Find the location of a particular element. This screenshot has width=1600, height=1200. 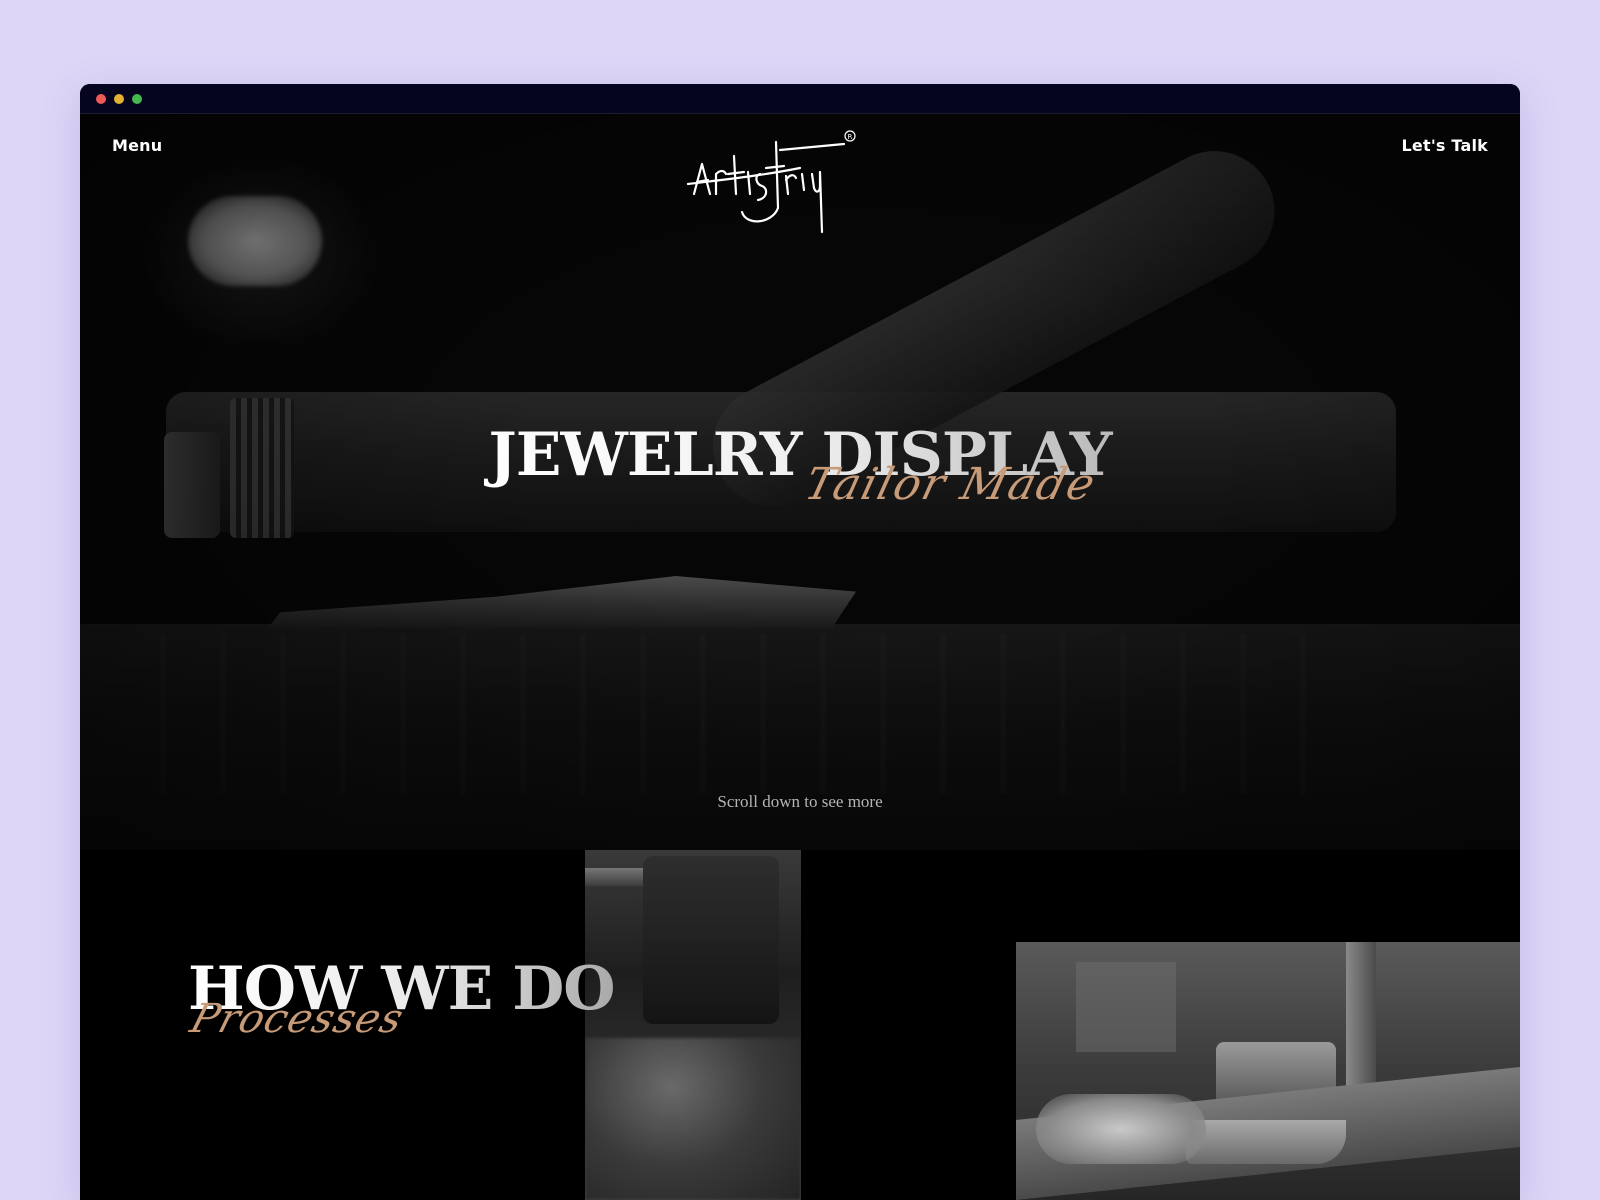

process-photo-machine is located at coordinates (711, 940).